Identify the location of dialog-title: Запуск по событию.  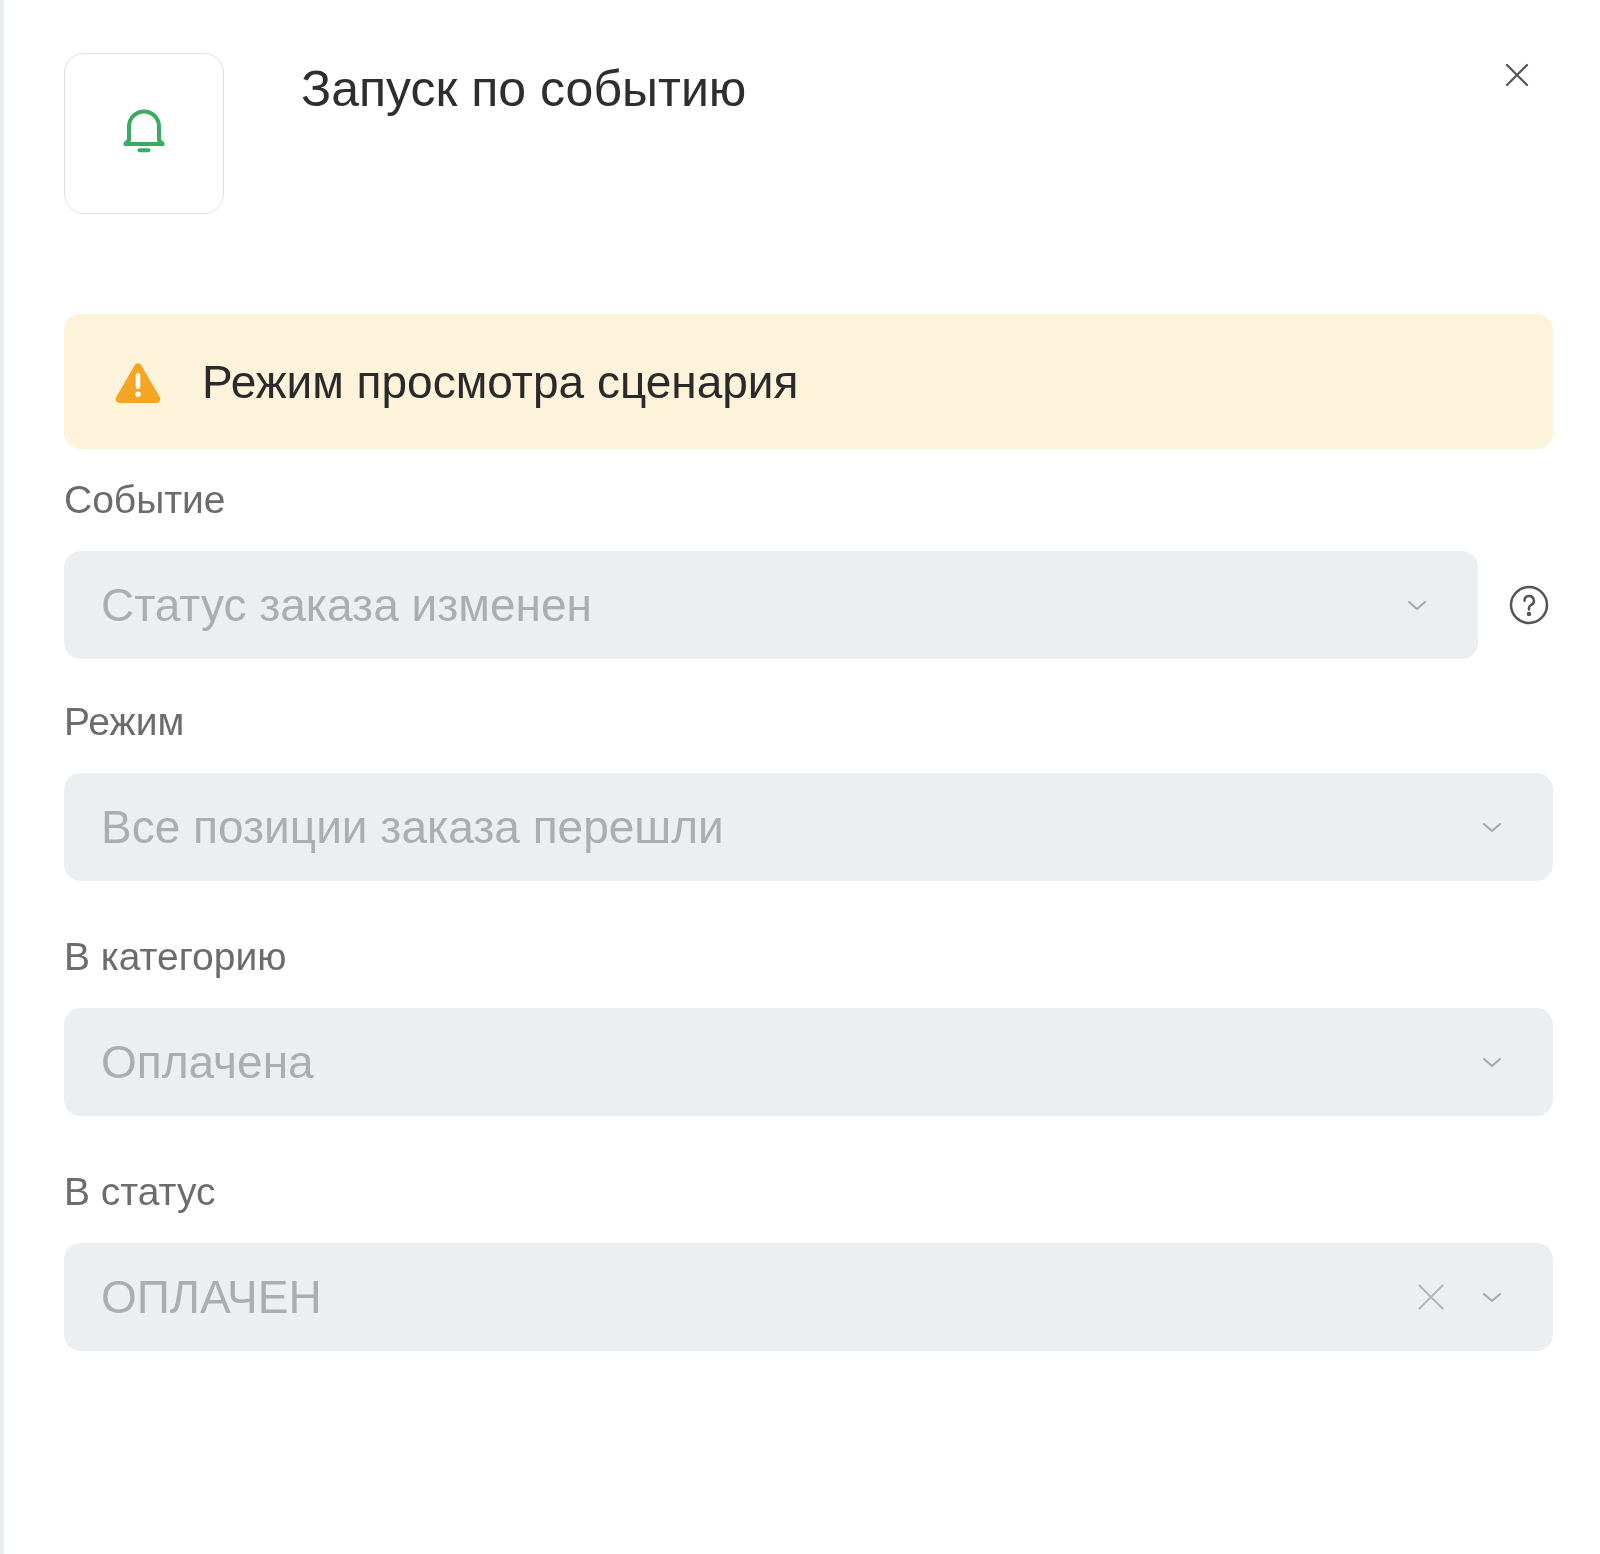
(524, 89).